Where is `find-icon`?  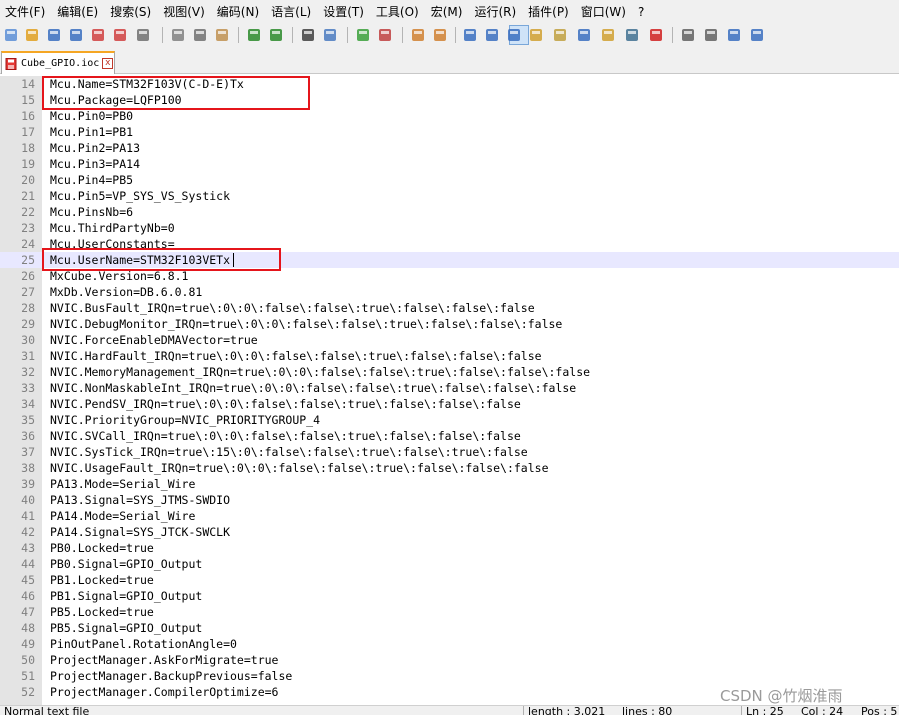 find-icon is located at coordinates (308, 35).